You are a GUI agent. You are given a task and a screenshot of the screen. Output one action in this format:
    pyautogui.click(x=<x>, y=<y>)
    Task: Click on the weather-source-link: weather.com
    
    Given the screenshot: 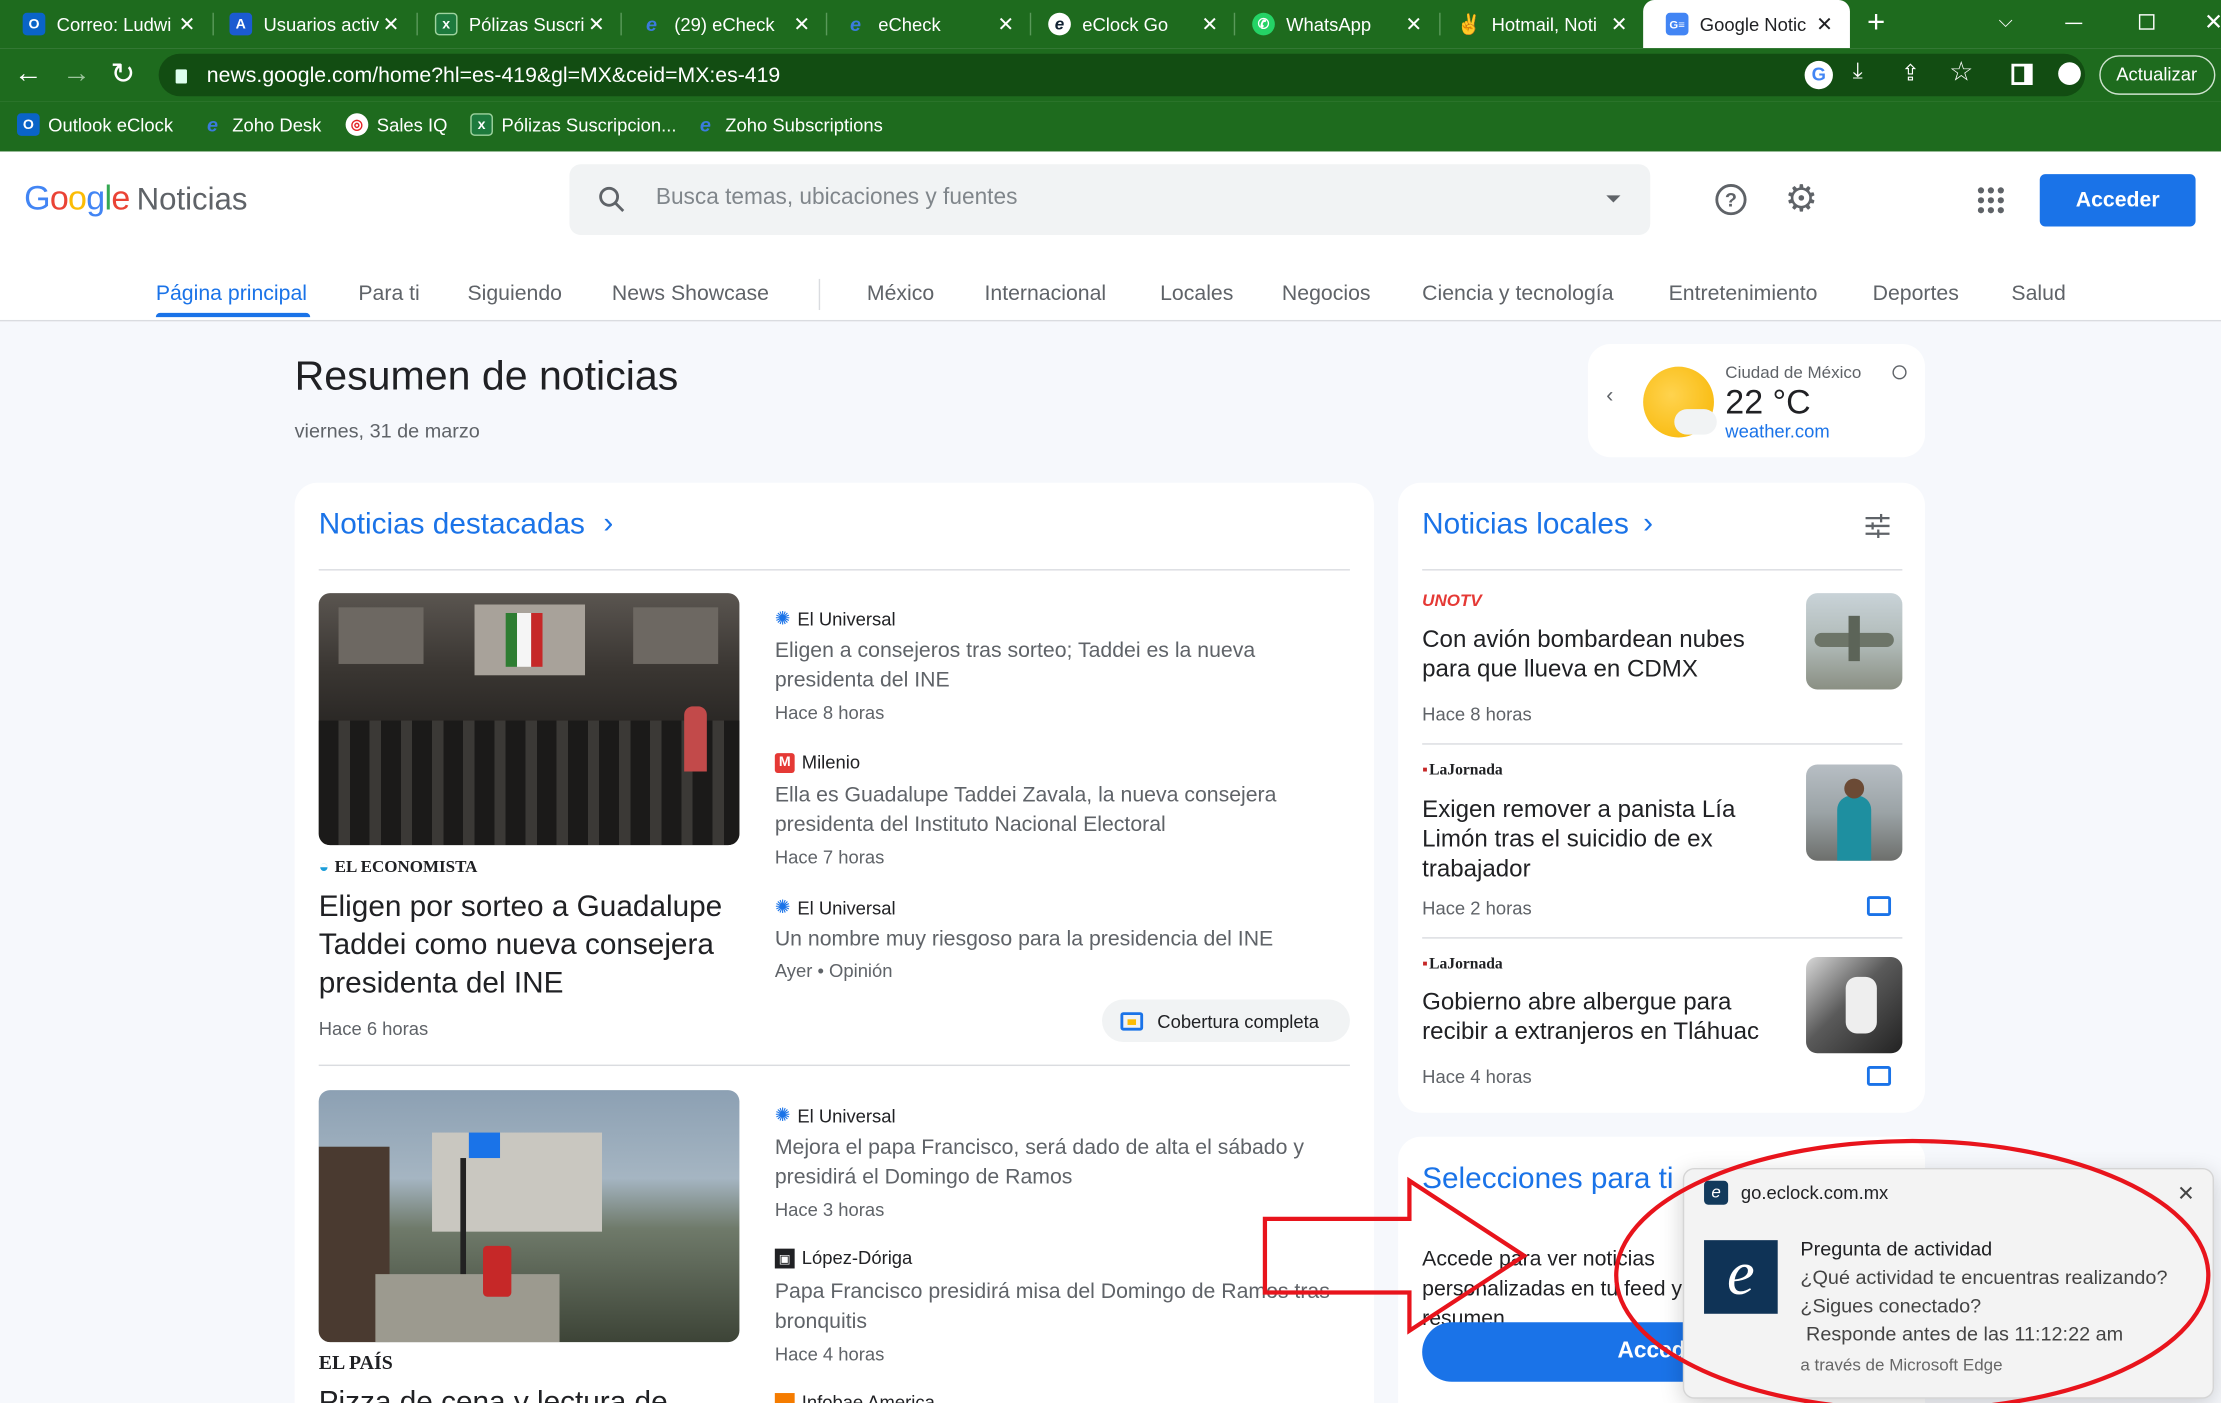 What is the action you would take?
    pyautogui.click(x=1777, y=430)
    